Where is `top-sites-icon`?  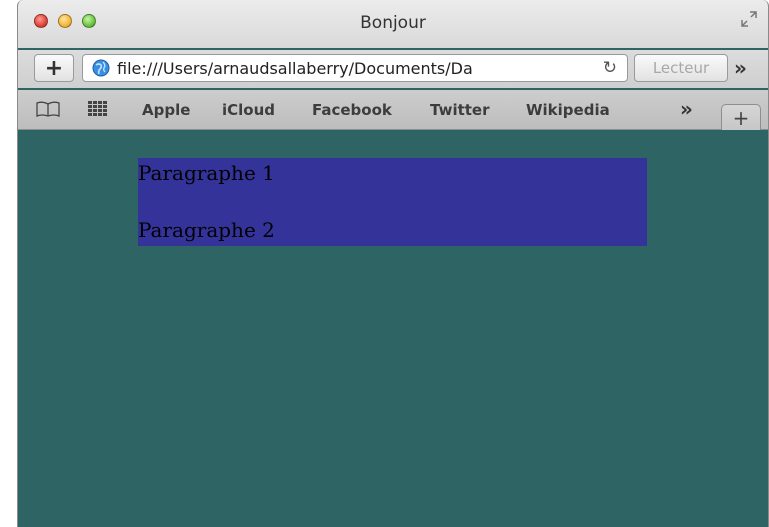 top-sites-icon is located at coordinates (98, 109).